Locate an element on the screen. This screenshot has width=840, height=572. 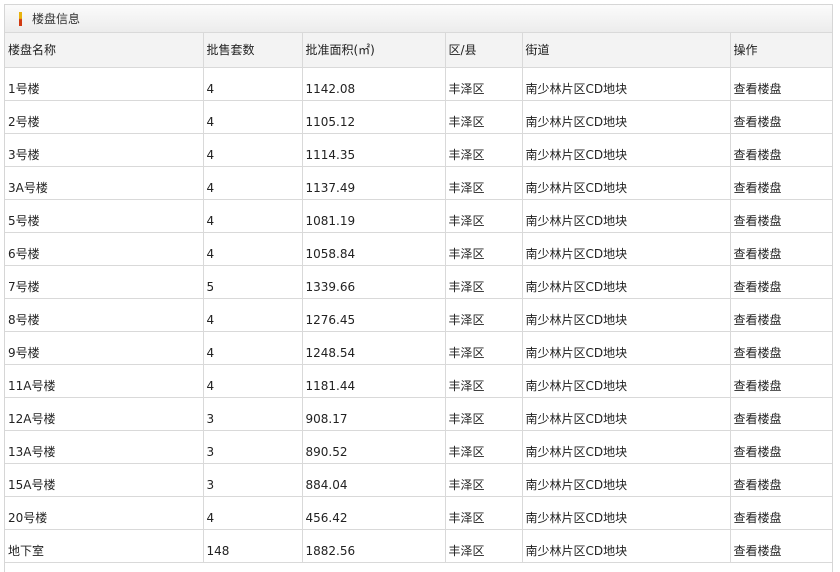
building-name-cell: 6号楼 is located at coordinates (104, 249).